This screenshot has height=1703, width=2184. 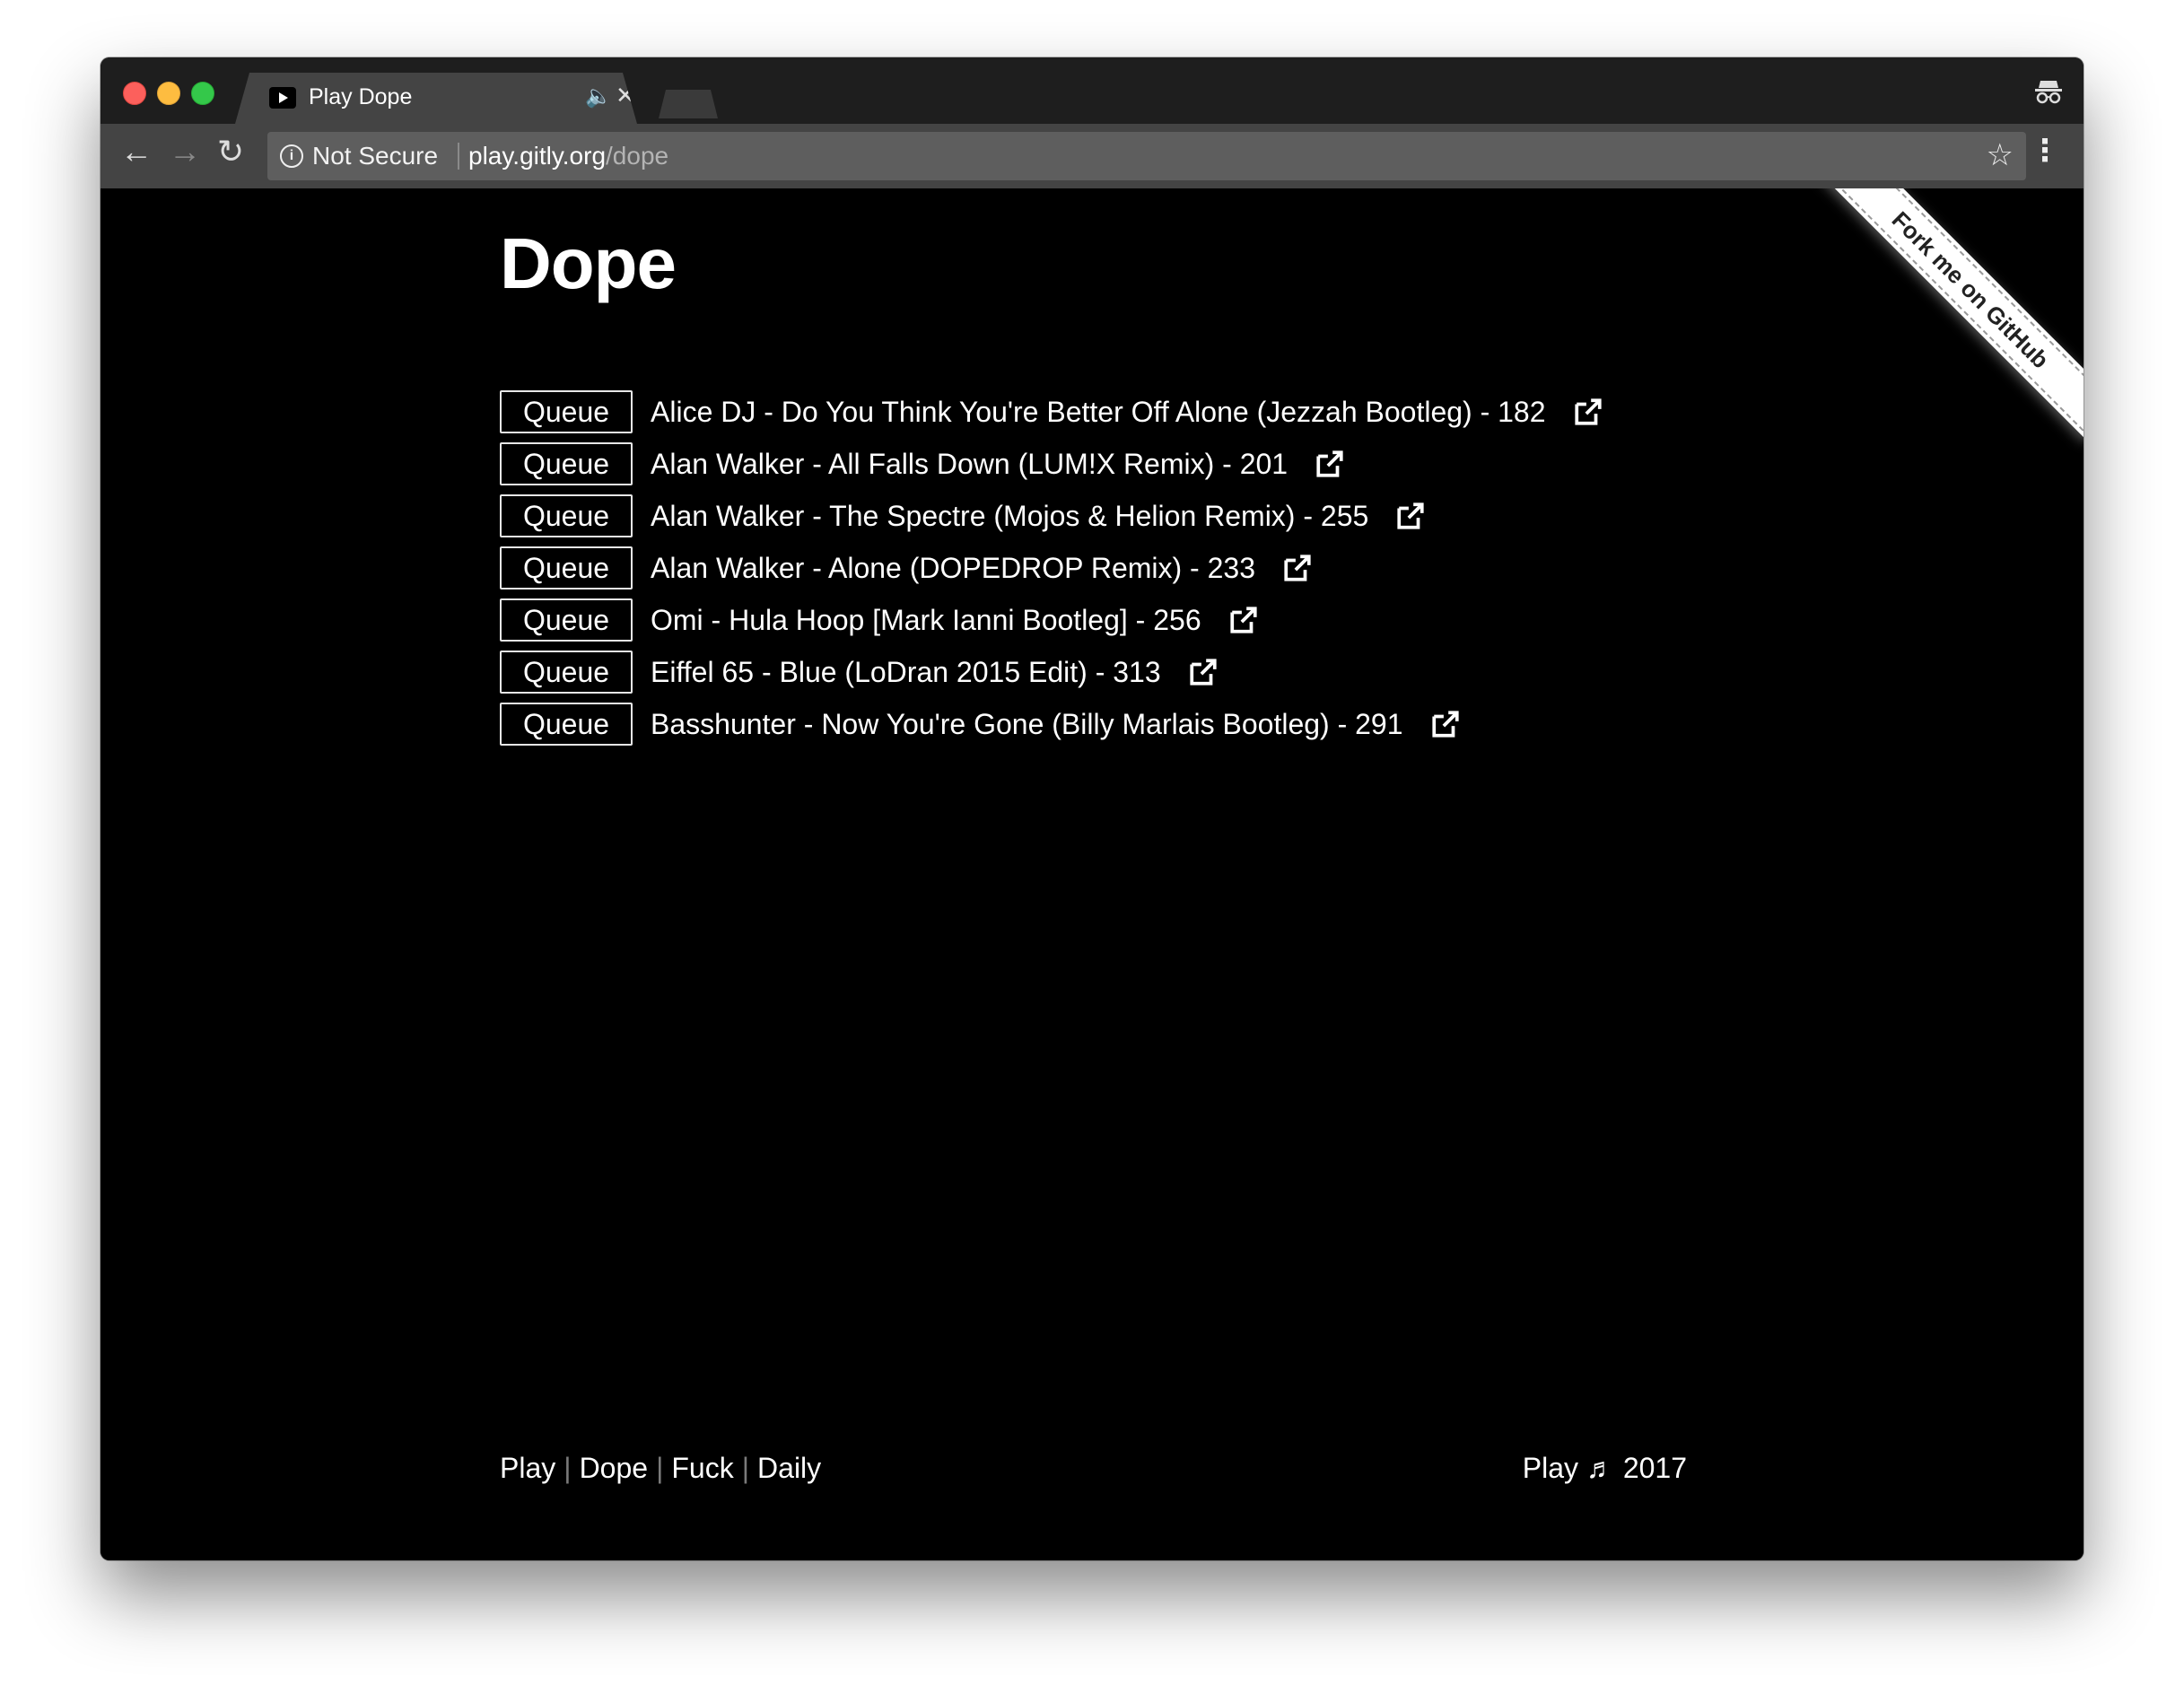 I want to click on forward-arrow-icon: →, so click(x=185, y=152).